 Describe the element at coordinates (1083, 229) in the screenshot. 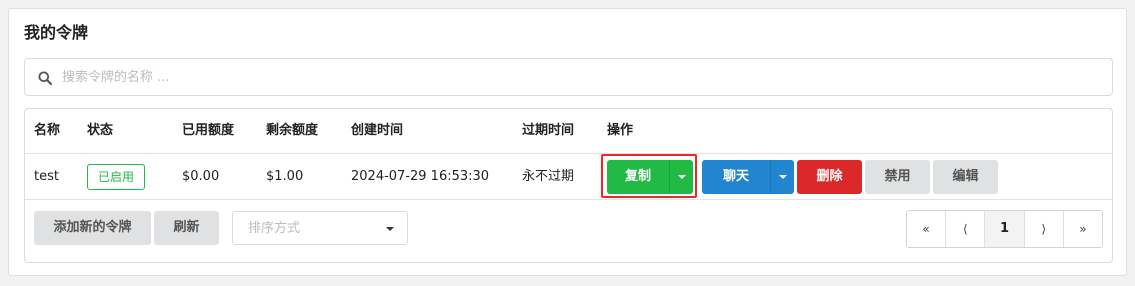

I see `page-last-button: »` at that location.